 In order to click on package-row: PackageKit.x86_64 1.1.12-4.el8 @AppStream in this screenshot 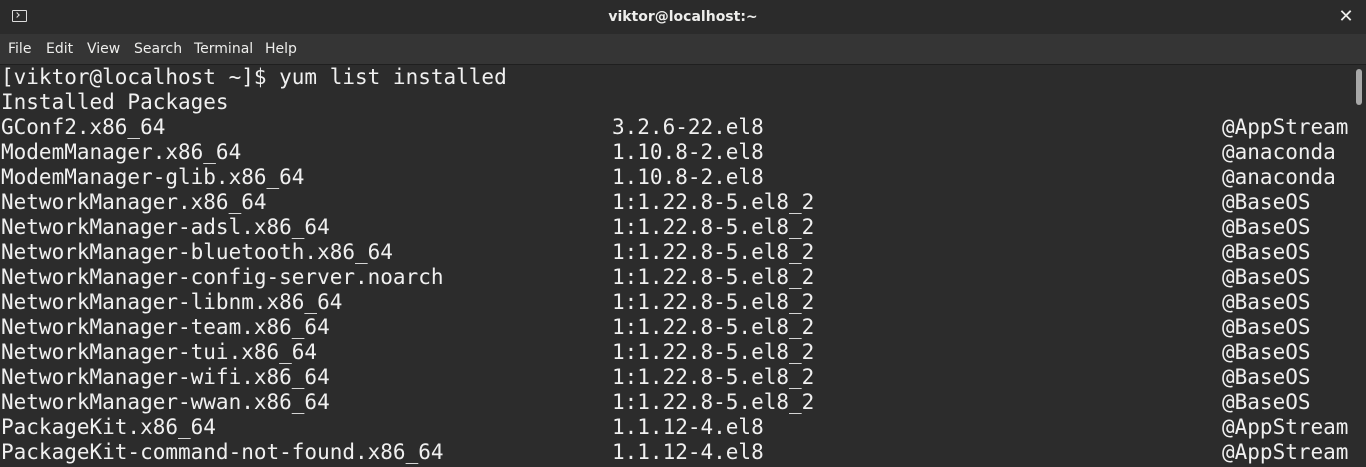, I will do `click(677, 427)`.